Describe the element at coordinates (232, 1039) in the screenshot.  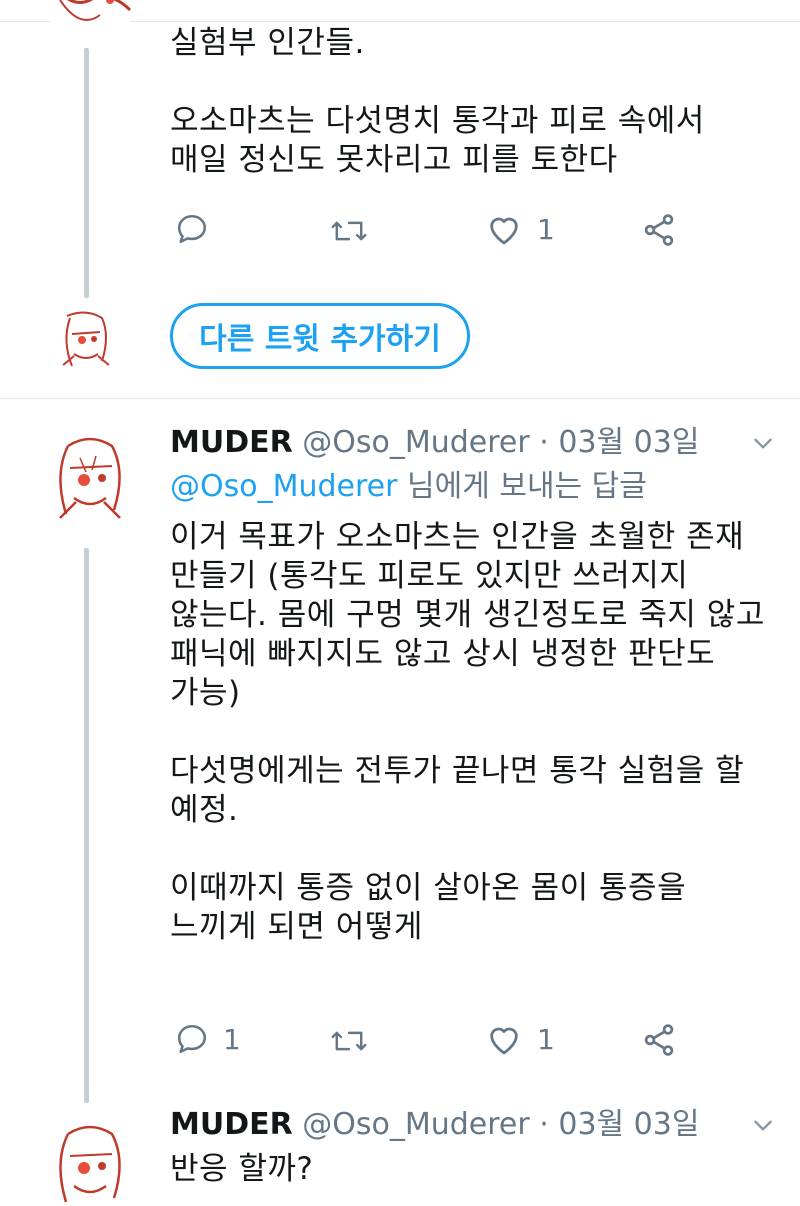
I see `reply-count: 1` at that location.